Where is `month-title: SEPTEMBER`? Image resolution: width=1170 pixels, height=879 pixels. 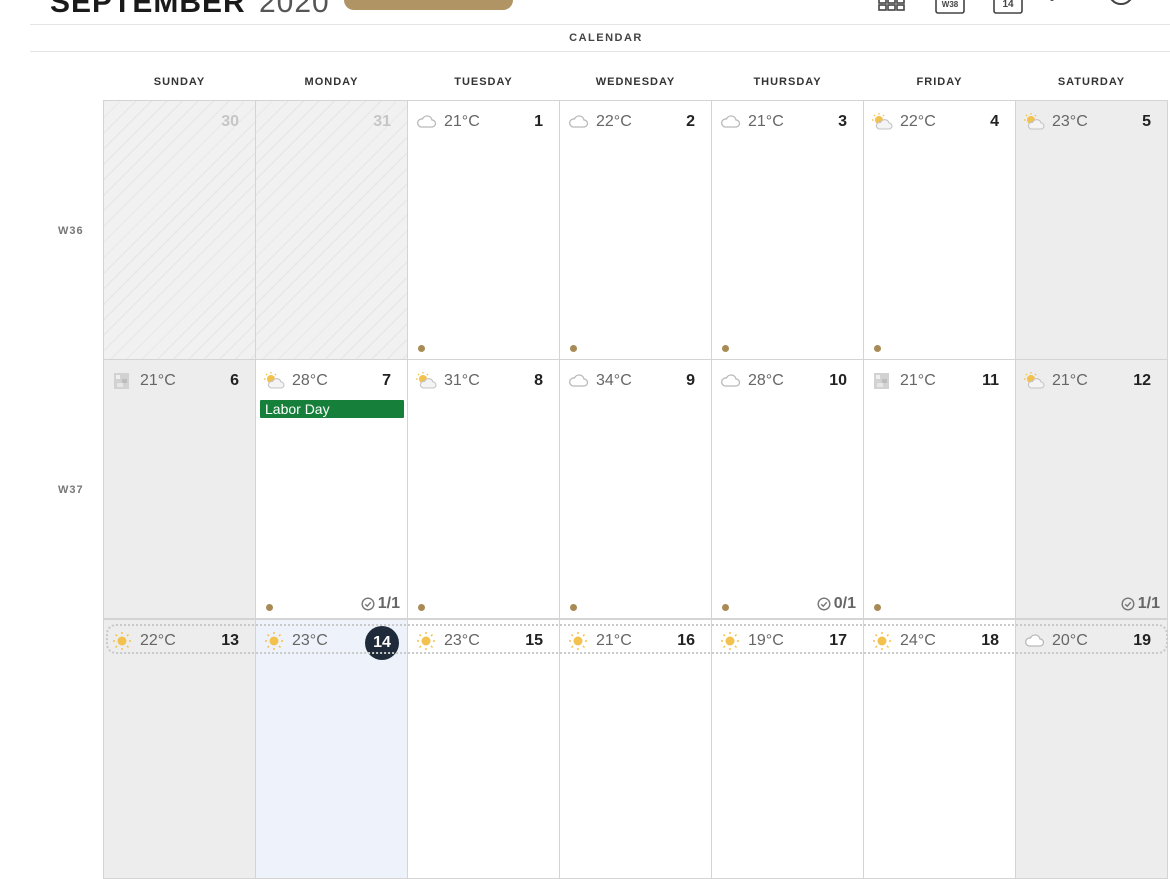 month-title: SEPTEMBER is located at coordinates (148, 9).